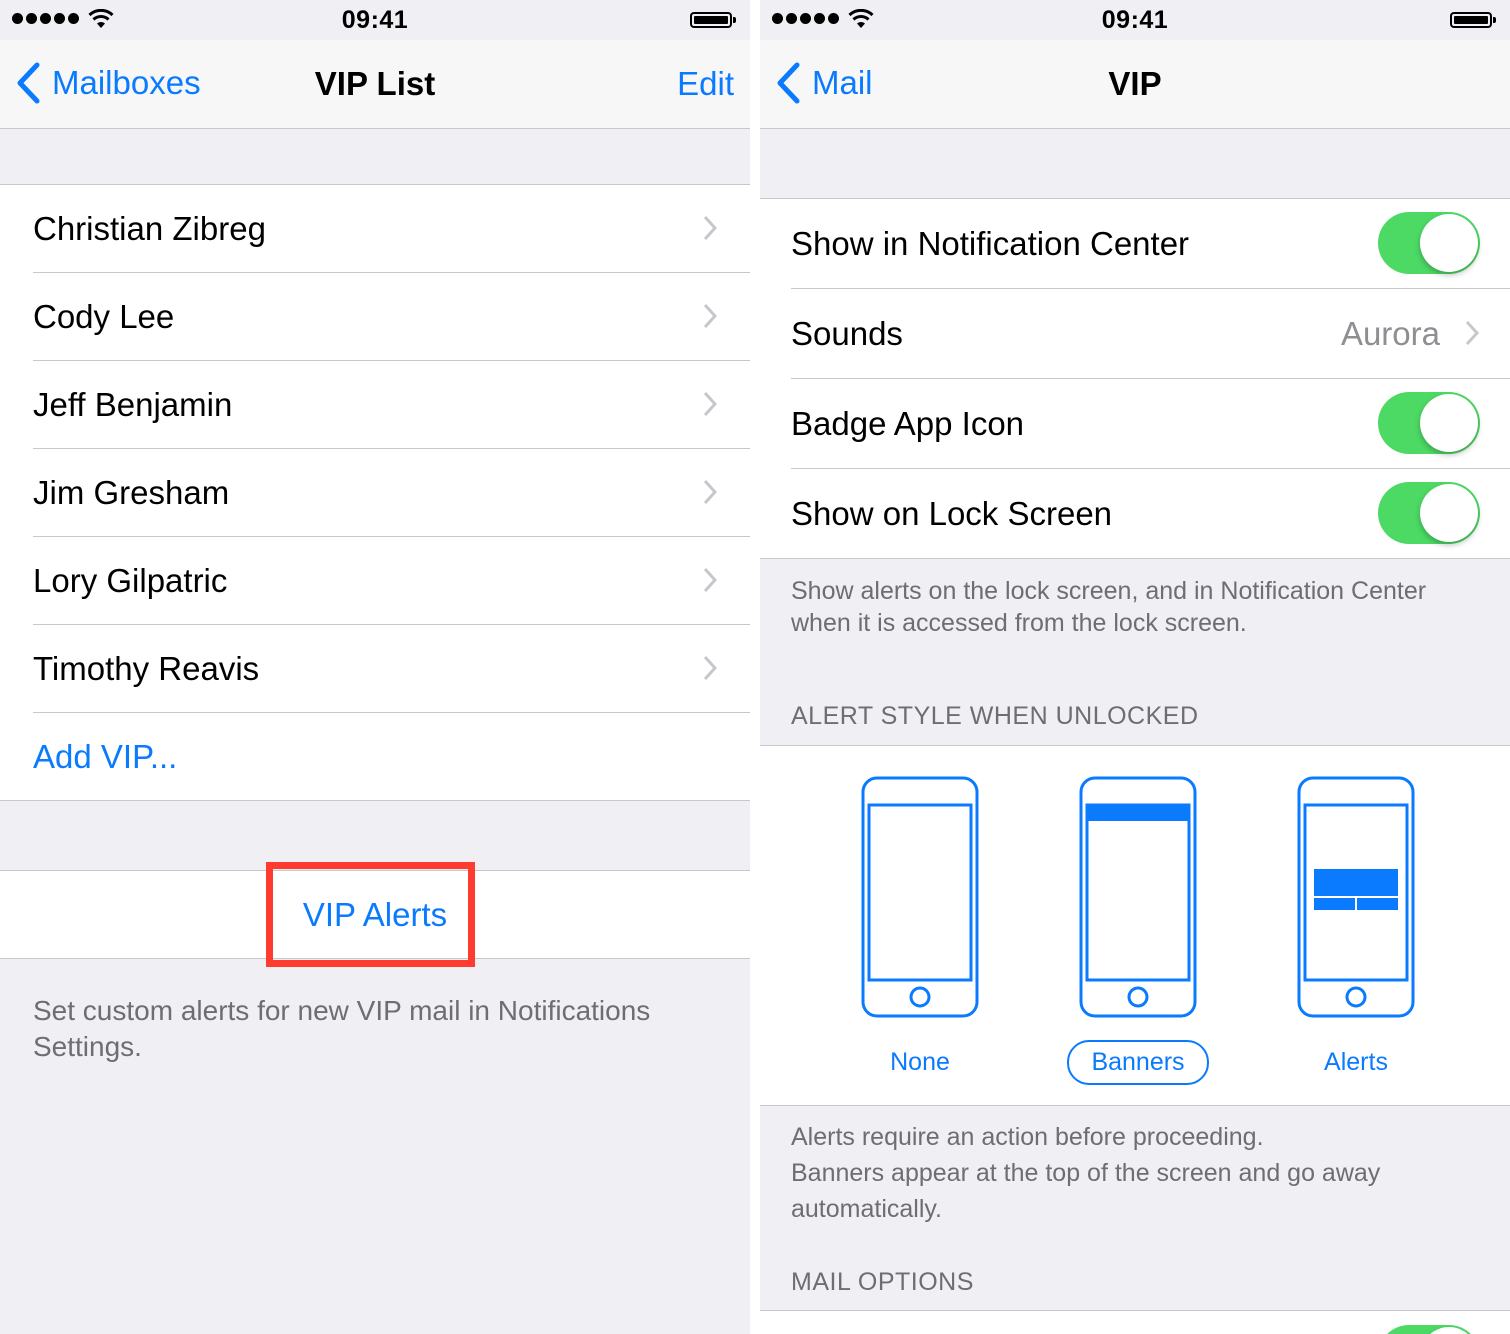 Image resolution: width=1510 pixels, height=1334 pixels. I want to click on badge-app-icon-toggle, so click(1429, 423).